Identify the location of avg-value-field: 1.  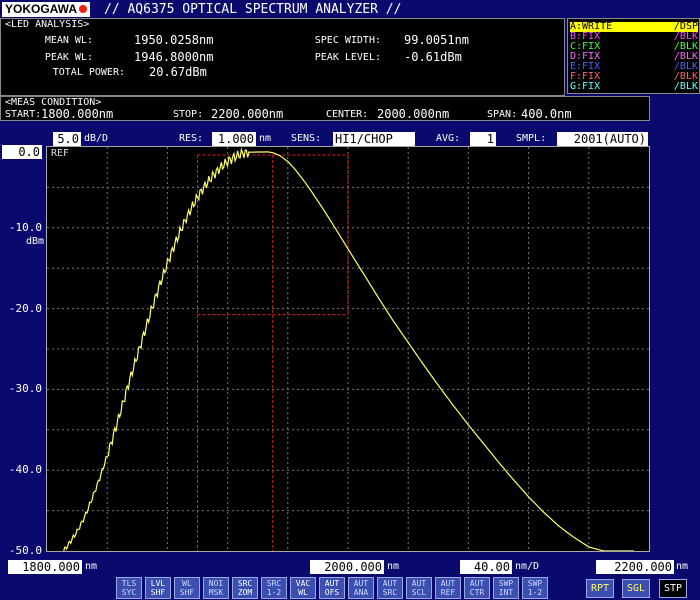
(483, 139).